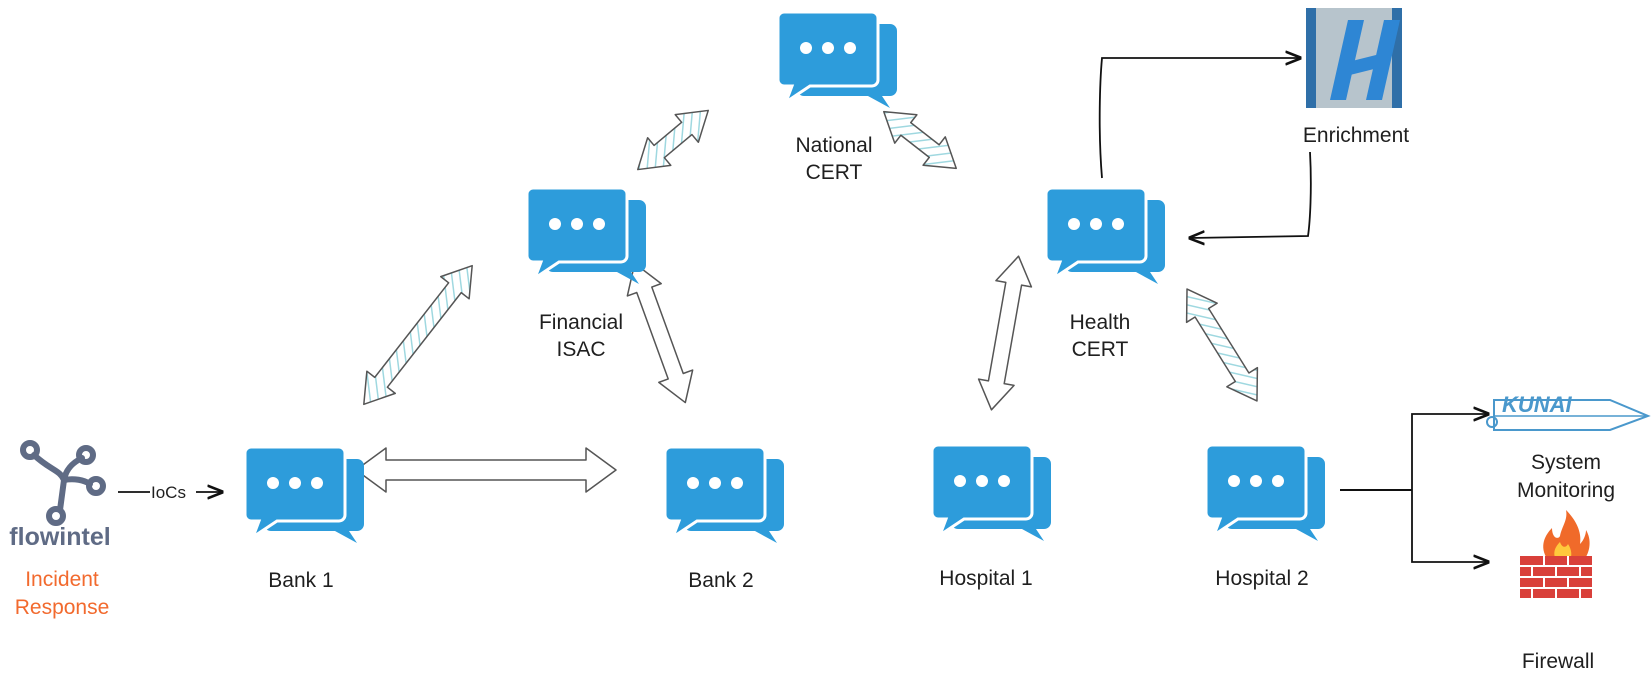 This screenshot has width=1652, height=673. I want to click on node-enrichment: Enrichment, so click(1356, 77).